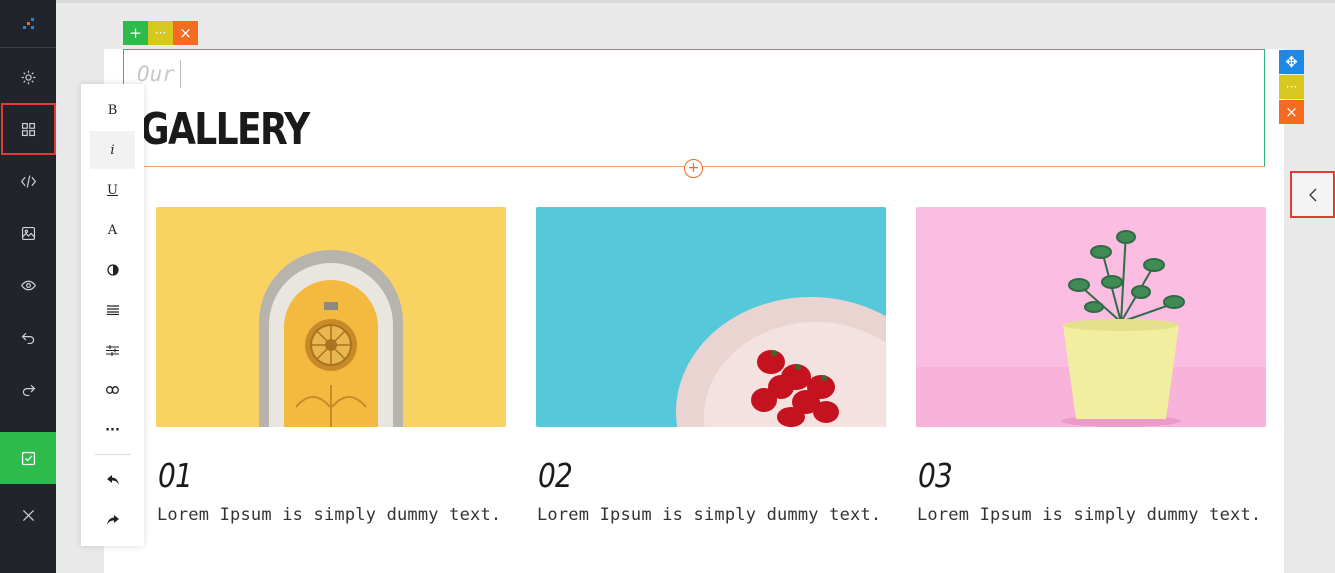  Describe the element at coordinates (28, 515) in the screenshot. I see `close-icon` at that location.